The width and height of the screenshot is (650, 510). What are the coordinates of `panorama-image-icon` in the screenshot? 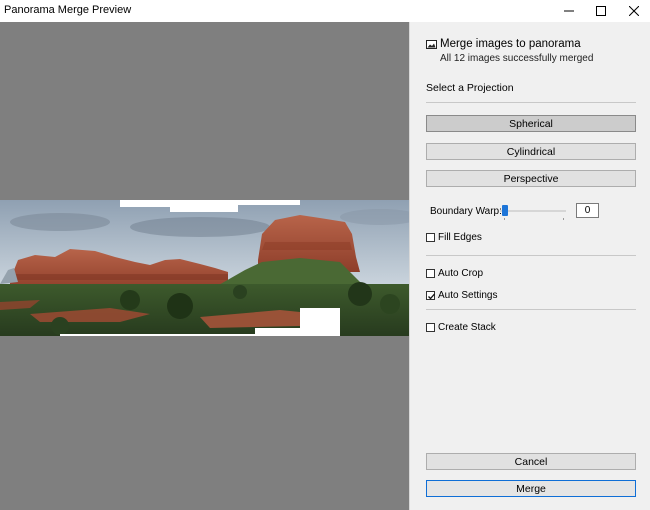 It's located at (431, 44).